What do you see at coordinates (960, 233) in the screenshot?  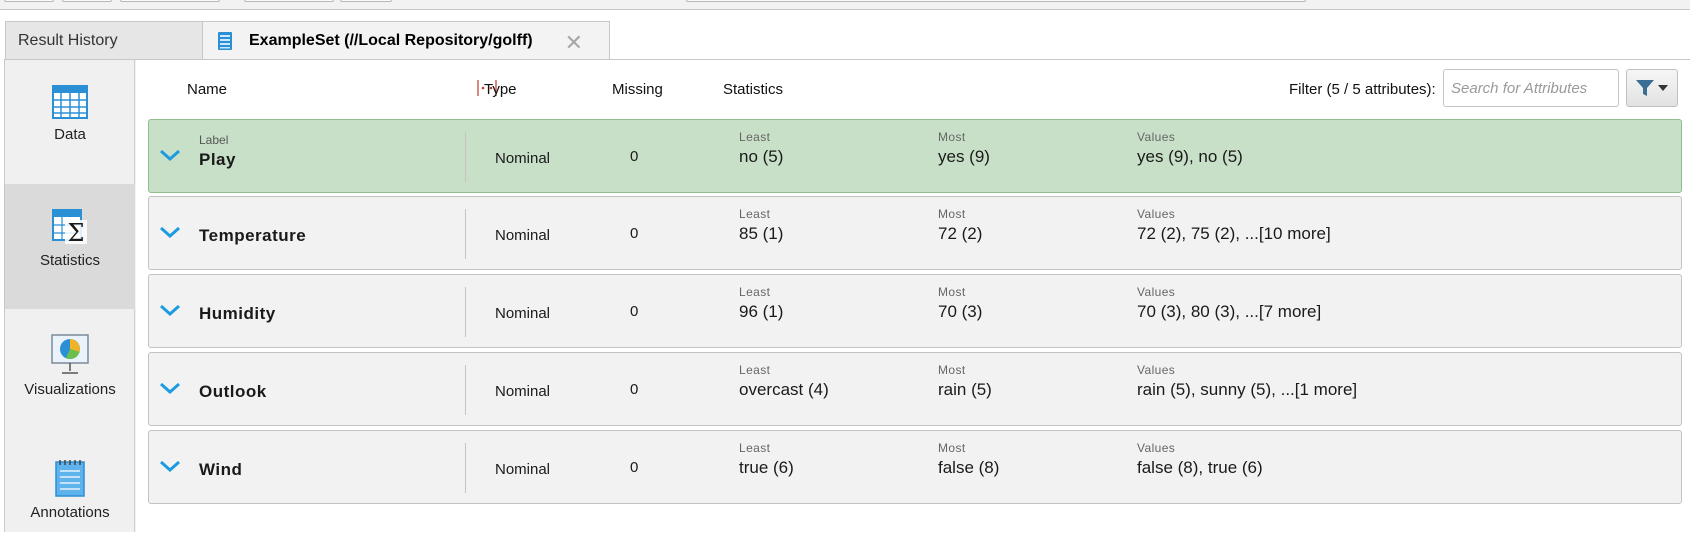 I see `most-value: 72 (2)` at bounding box center [960, 233].